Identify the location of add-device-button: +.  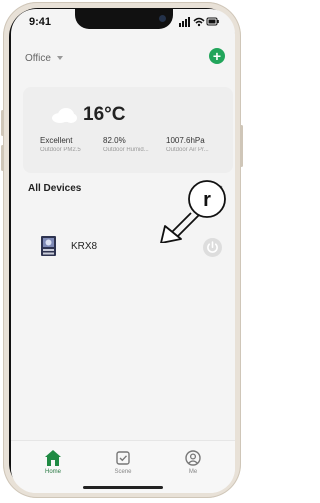
(217, 56).